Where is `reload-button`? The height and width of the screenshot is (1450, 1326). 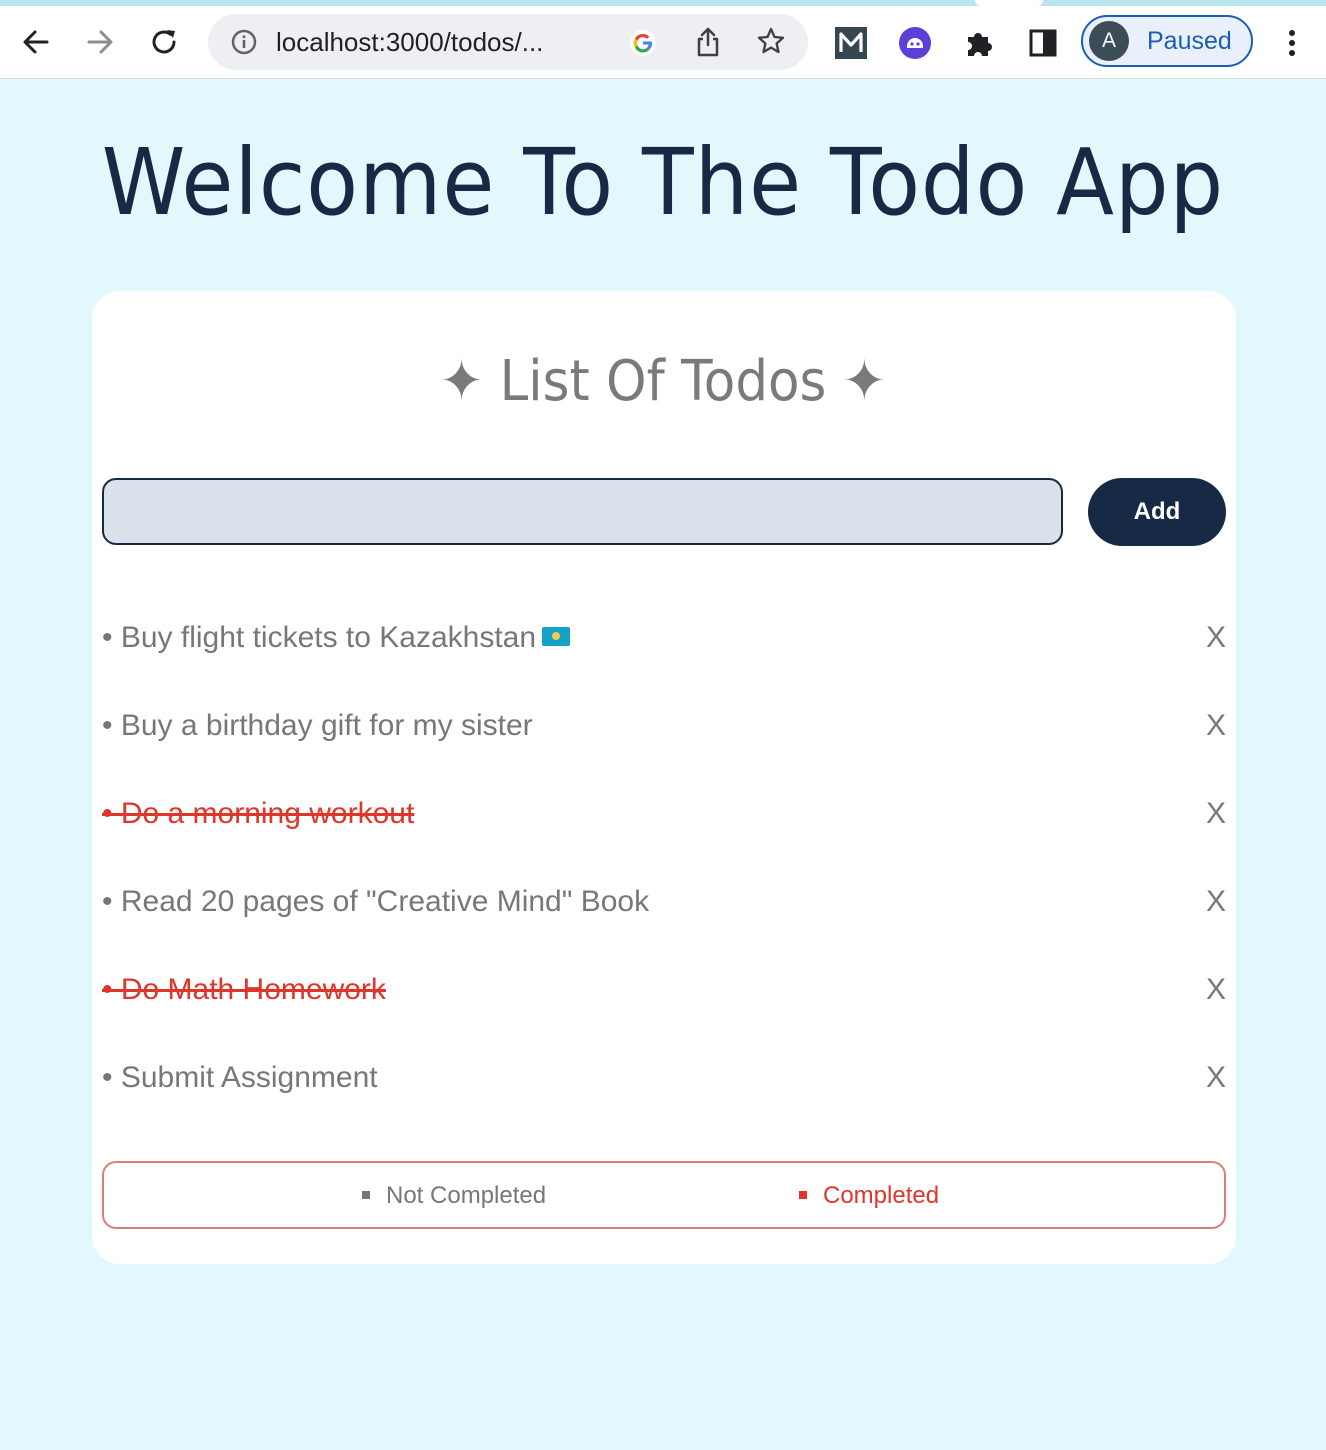
reload-button is located at coordinates (164, 42).